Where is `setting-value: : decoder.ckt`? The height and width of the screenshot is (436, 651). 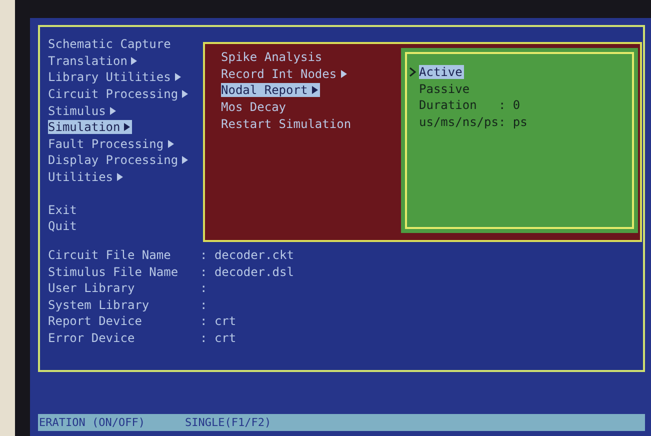 setting-value: : decoder.ckt is located at coordinates (247, 256).